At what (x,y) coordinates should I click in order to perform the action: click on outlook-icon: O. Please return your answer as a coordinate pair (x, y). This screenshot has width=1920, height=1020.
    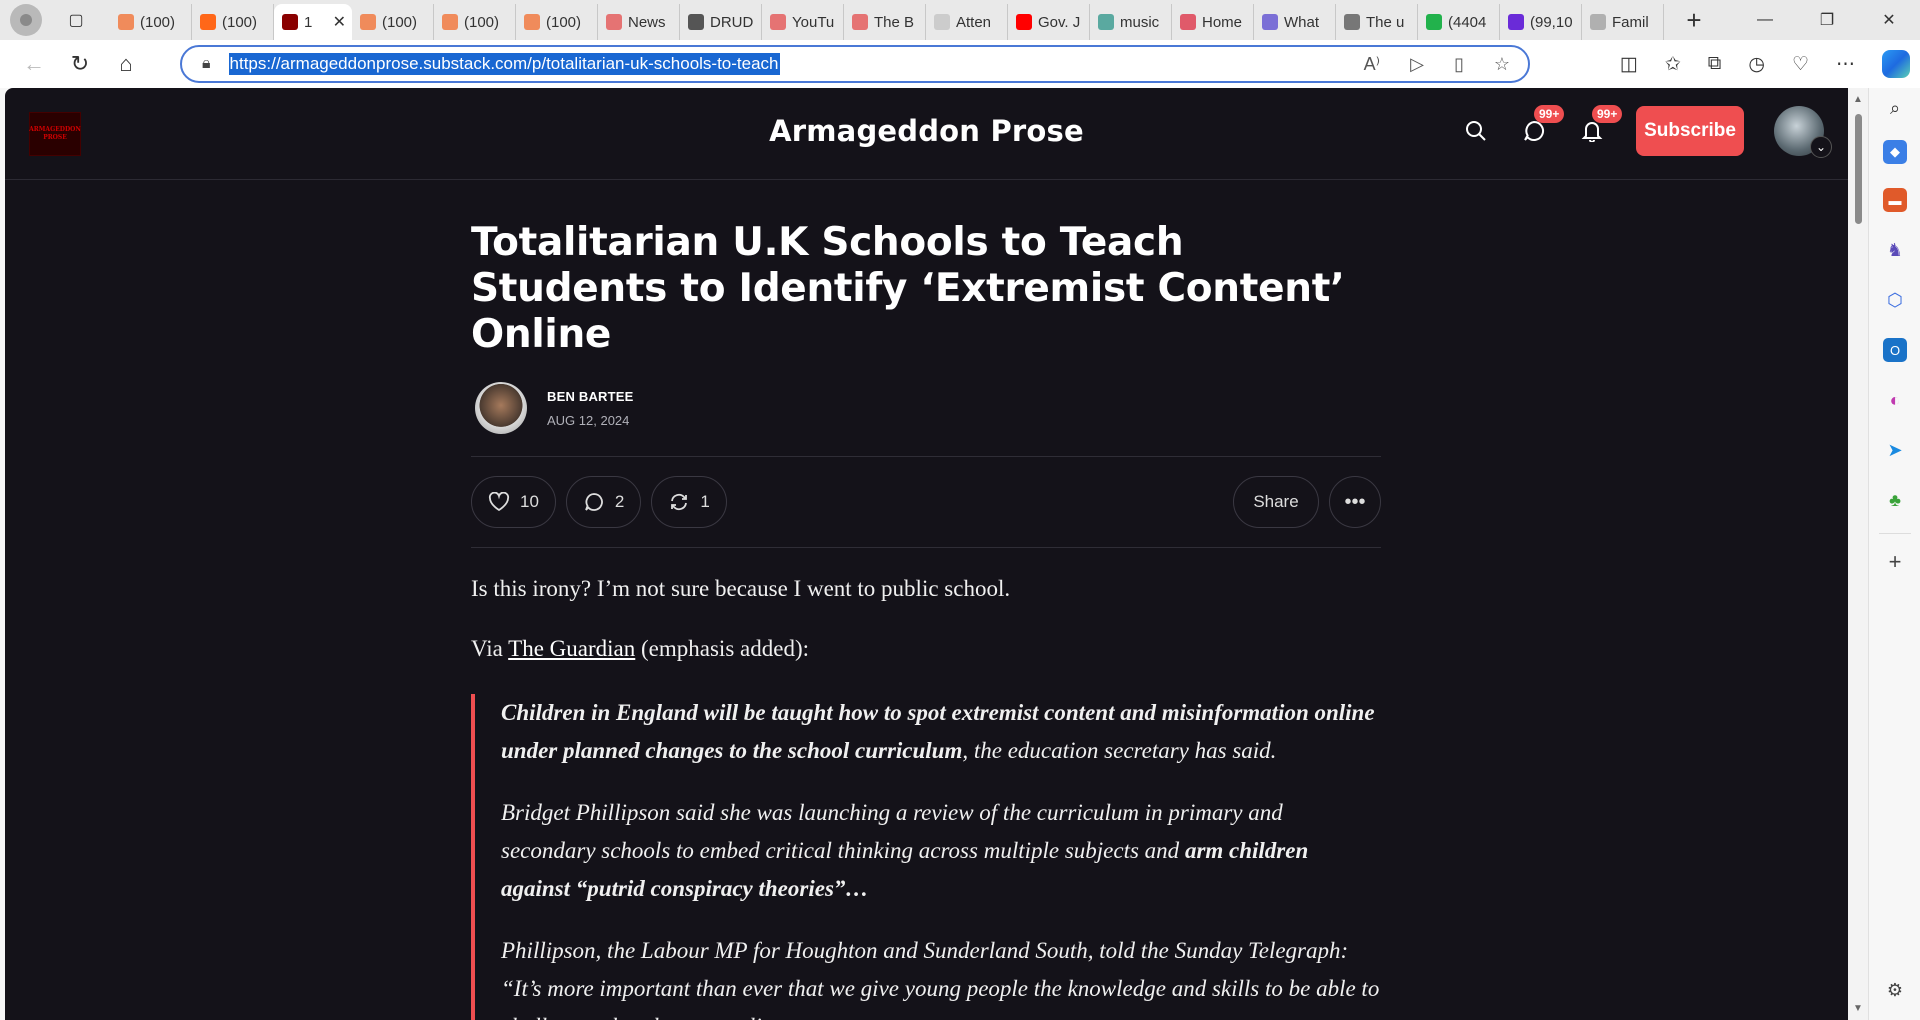
    Looking at the image, I should click on (1895, 350).